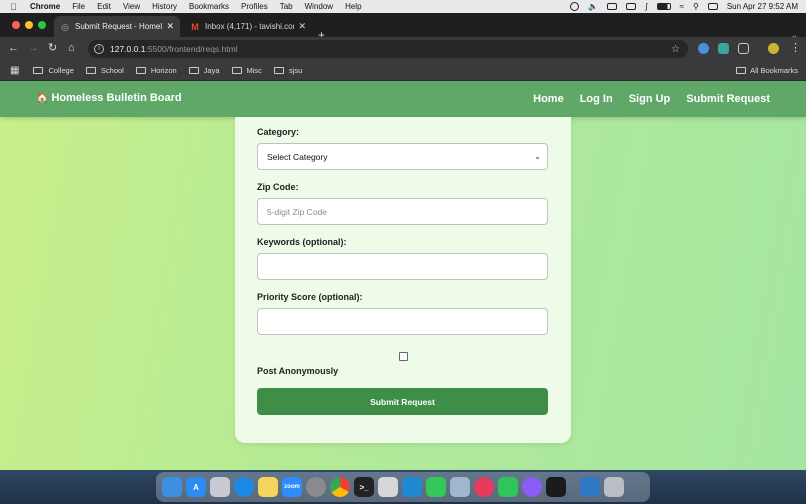 The width and height of the screenshot is (806, 504). Describe the element at coordinates (590, 487) in the screenshot. I see `downloads-icon` at that location.